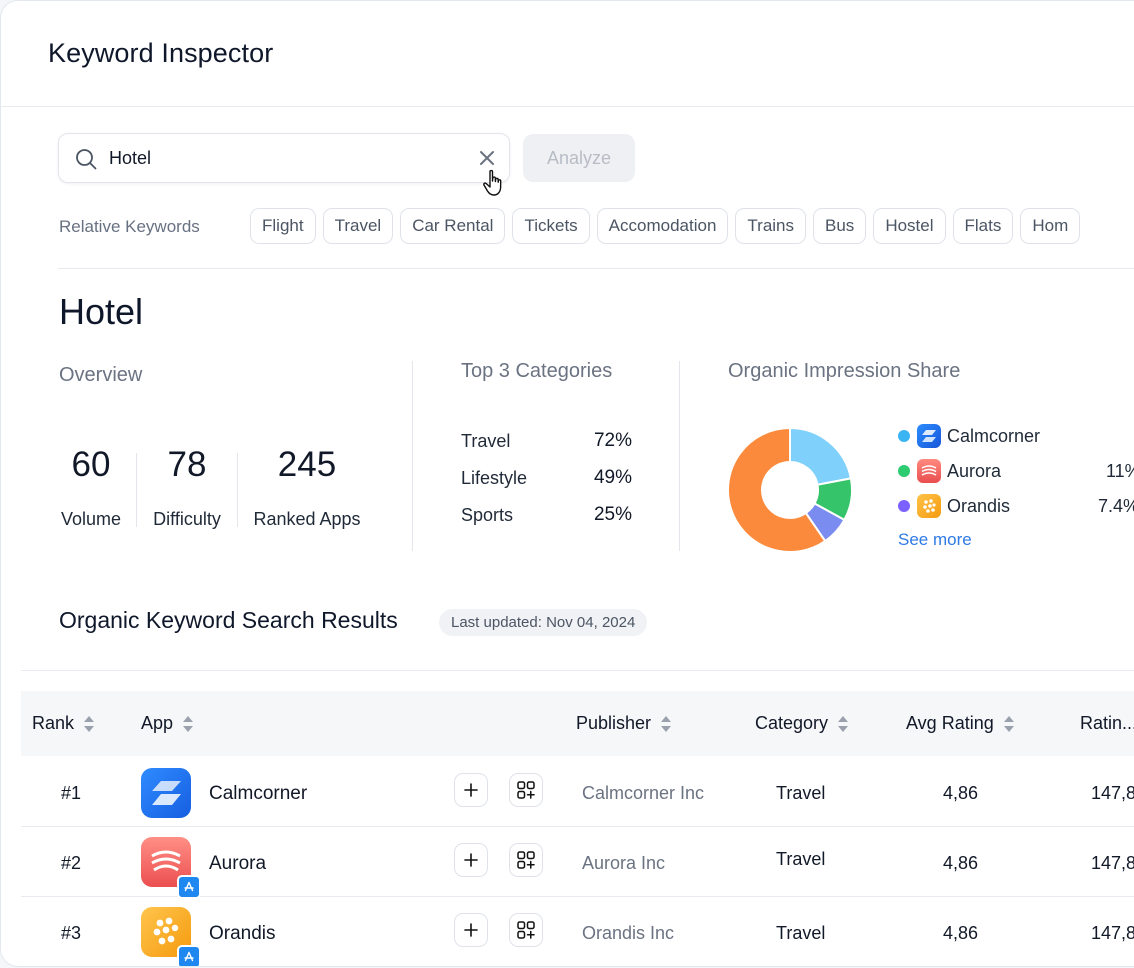 The width and height of the screenshot is (1134, 968). Describe the element at coordinates (623, 863) in the screenshot. I see `publisher-cell: Aurora Inc` at that location.